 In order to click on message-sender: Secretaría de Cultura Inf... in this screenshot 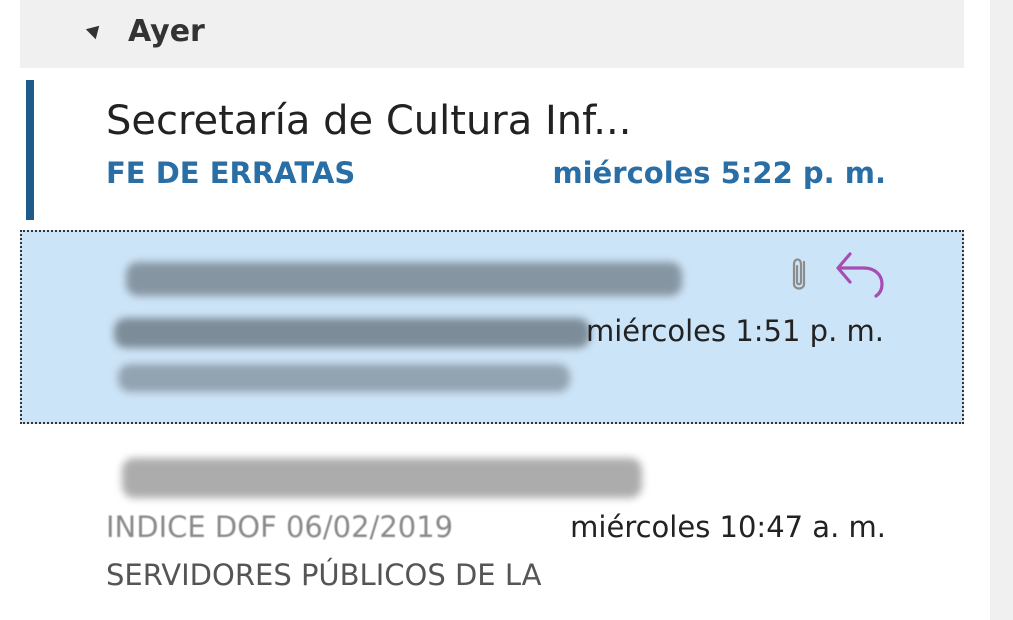, I will do `click(369, 121)`.